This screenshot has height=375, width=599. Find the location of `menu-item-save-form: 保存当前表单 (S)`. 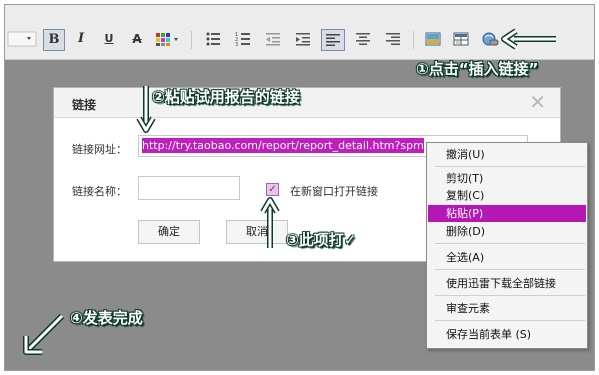

menu-item-save-form: 保存当前表单 (S) is located at coordinates (507, 334).